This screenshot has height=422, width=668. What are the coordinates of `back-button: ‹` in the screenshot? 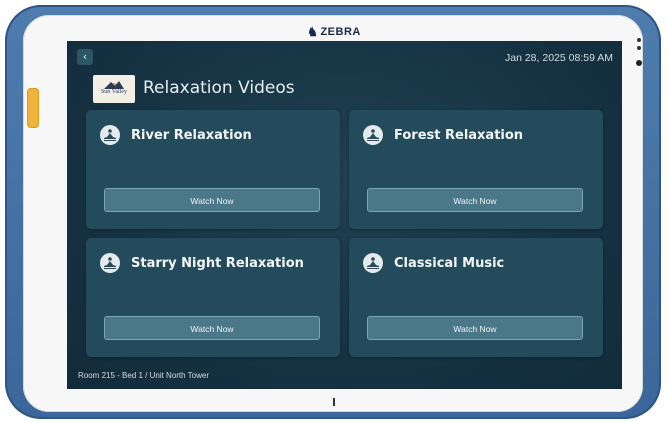 It's located at (85, 57).